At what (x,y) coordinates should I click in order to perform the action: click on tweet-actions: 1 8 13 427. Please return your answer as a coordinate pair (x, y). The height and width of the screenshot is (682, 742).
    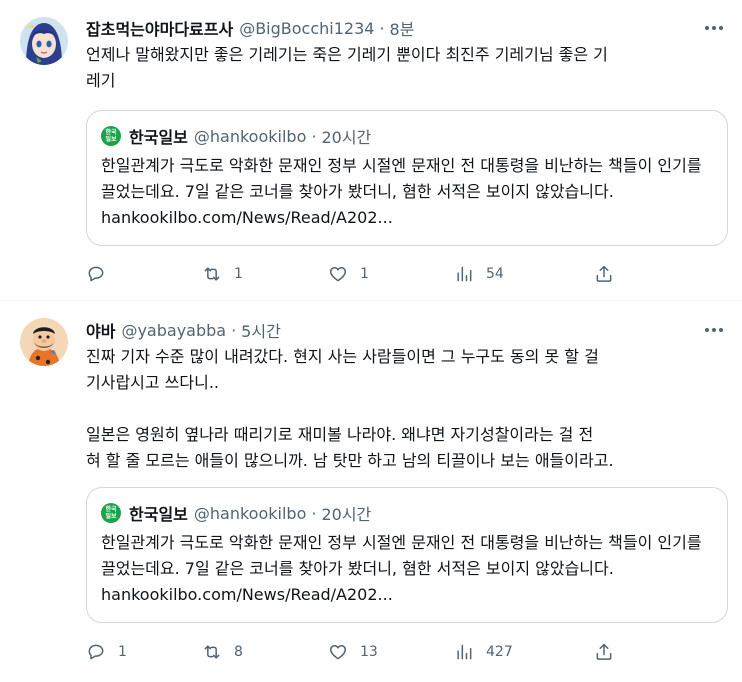
    Looking at the image, I should click on (360, 652).